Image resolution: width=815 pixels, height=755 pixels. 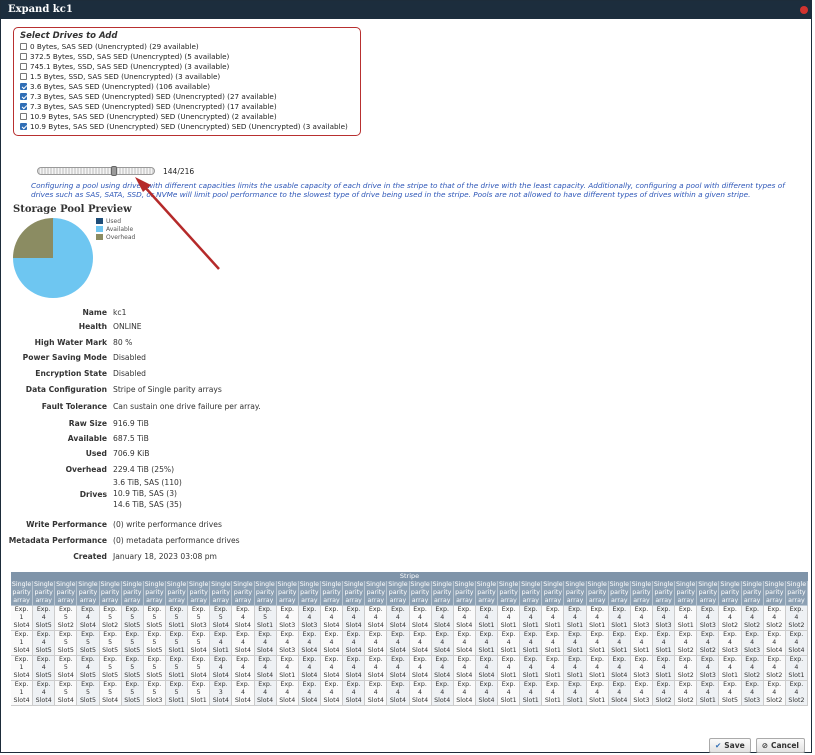 What do you see at coordinates (221, 618) in the screenshot?
I see `stripe-cell: Exp.5 Slot440` at bounding box center [221, 618].